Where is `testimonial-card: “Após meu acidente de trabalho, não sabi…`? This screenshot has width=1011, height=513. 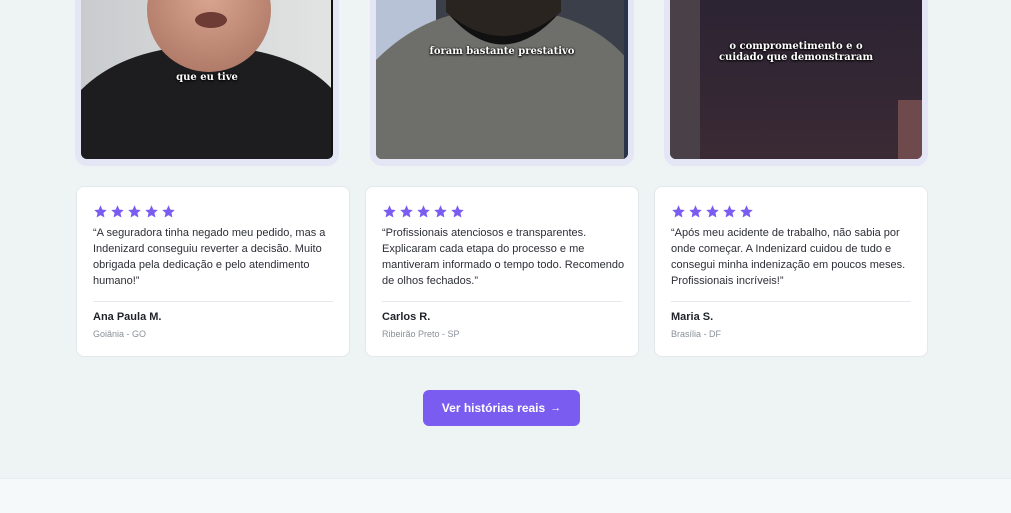
testimonial-card: “Após meu acidente de trabalho, não sabi… is located at coordinates (791, 271).